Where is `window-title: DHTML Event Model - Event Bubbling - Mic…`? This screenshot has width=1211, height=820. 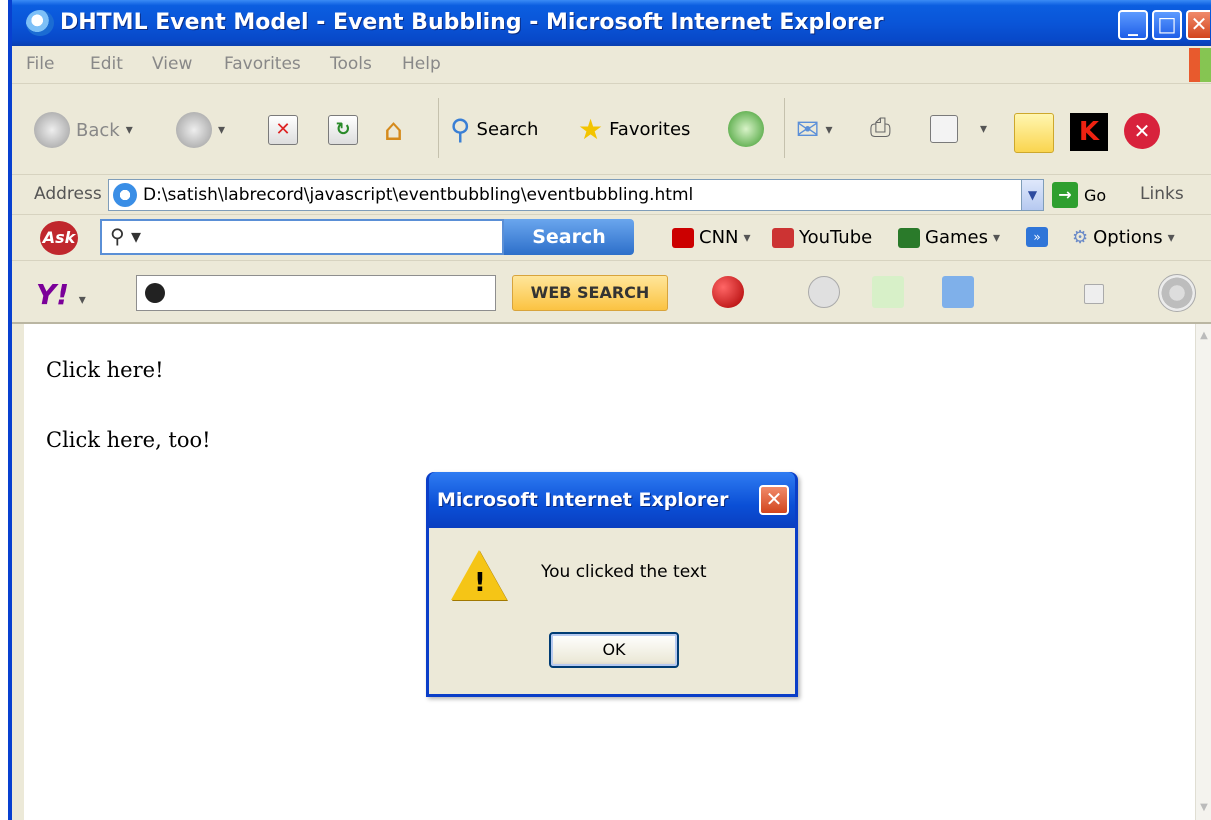 window-title: DHTML Event Model - Event Bubbling - Mic… is located at coordinates (472, 22).